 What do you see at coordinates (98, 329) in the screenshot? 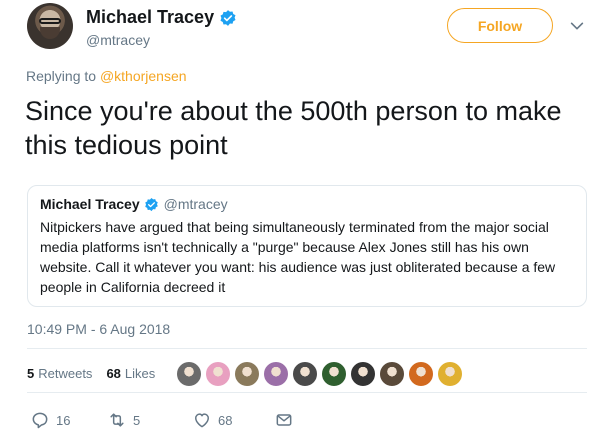
I see `tweet-timestamp: 10:49 PM - 6 Aug 2018` at bounding box center [98, 329].